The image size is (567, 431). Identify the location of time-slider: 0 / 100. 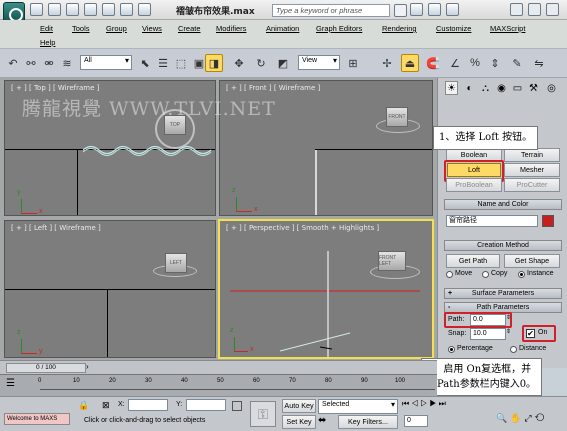
(46, 368).